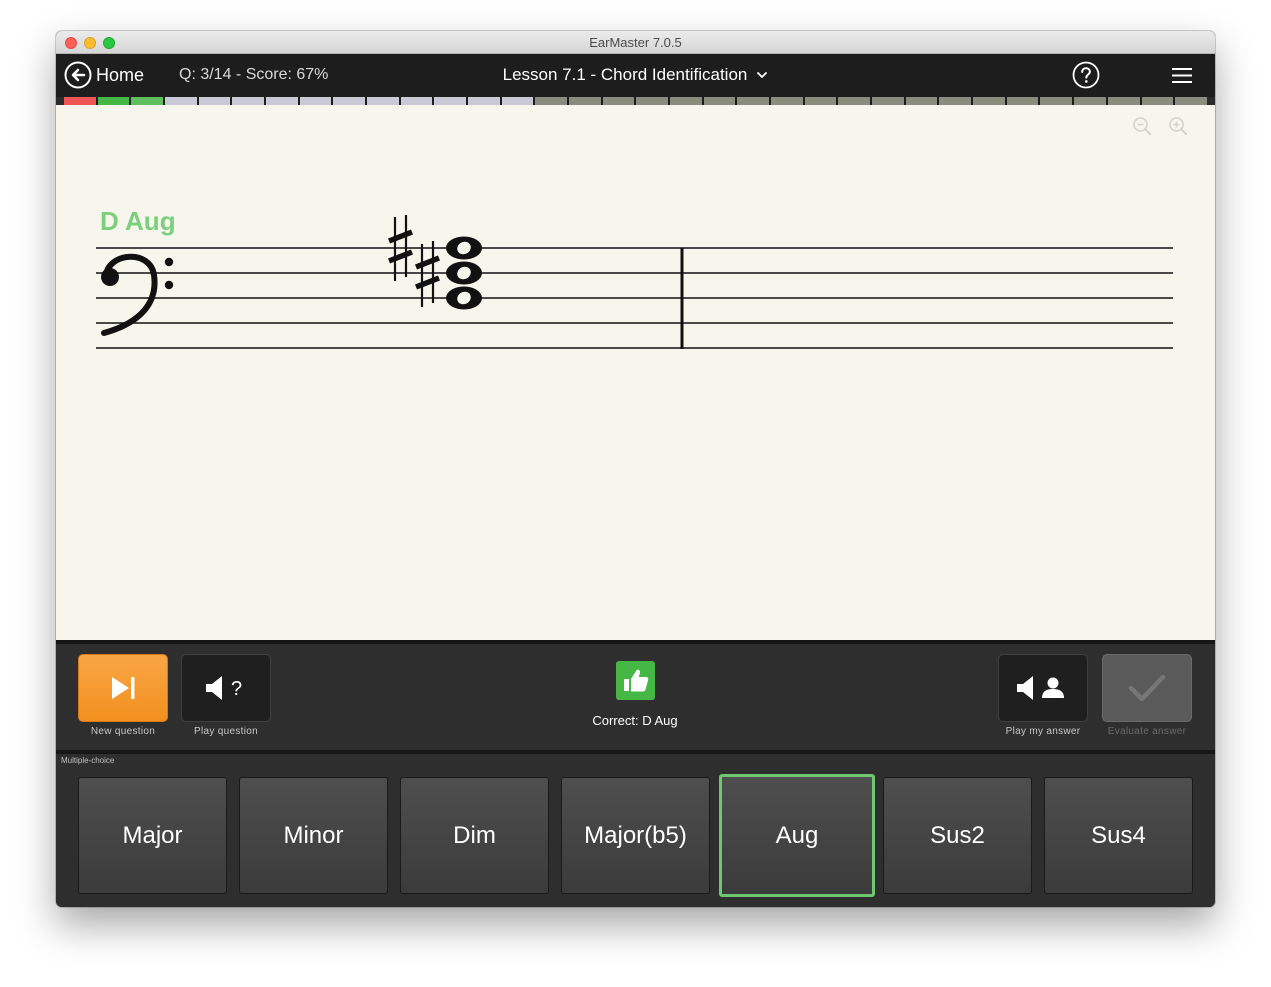 The height and width of the screenshot is (987, 1271). I want to click on checkmark-icon, so click(1147, 688).